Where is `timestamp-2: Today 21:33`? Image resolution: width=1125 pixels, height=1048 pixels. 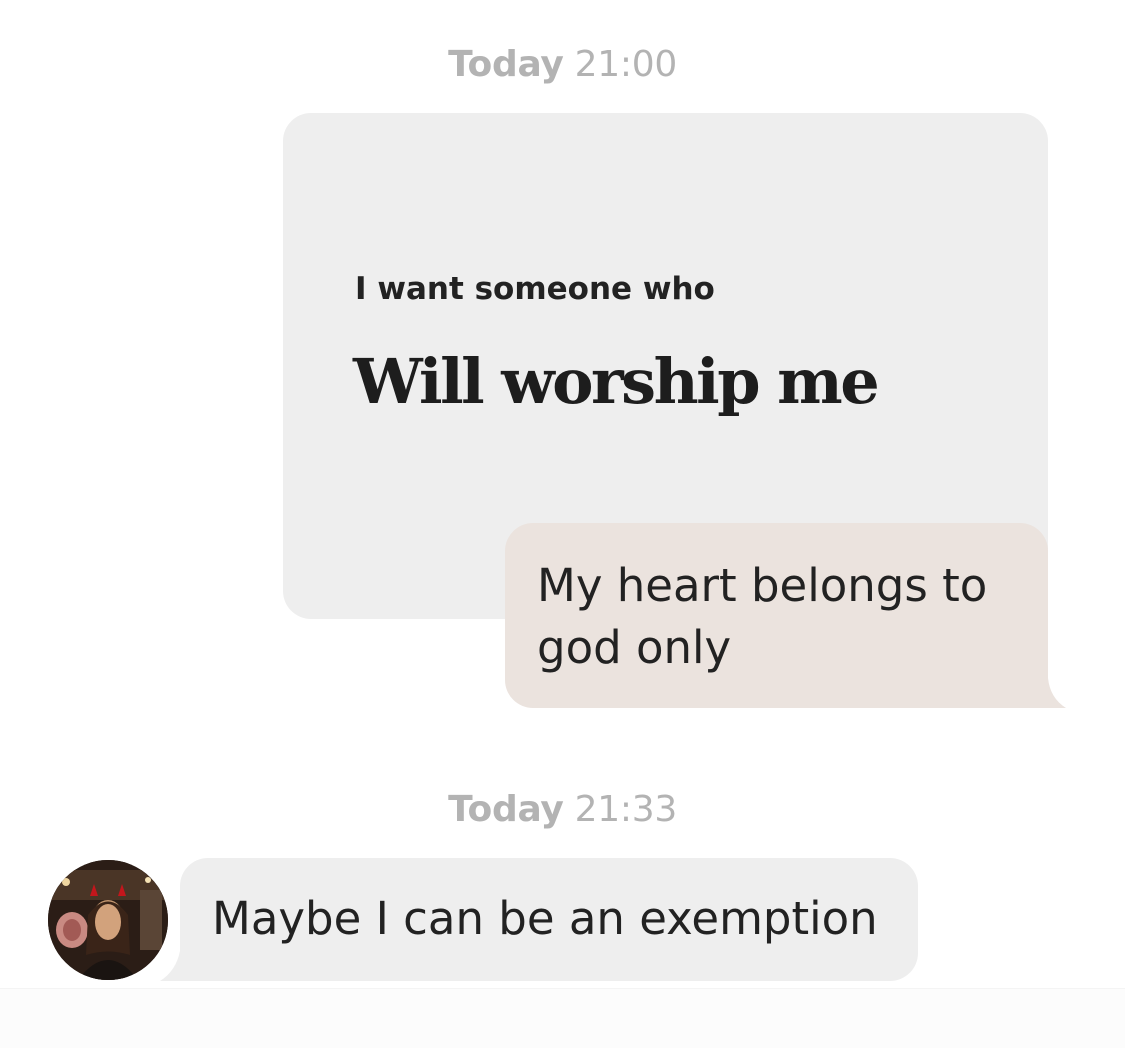 timestamp-2: Today 21:33 is located at coordinates (562, 809).